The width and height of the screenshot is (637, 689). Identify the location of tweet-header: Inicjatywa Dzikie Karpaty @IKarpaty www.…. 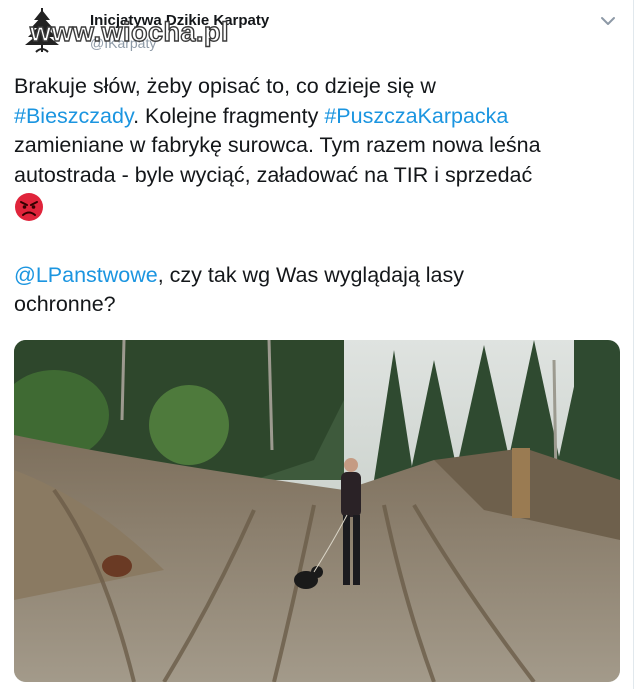
(318, 29).